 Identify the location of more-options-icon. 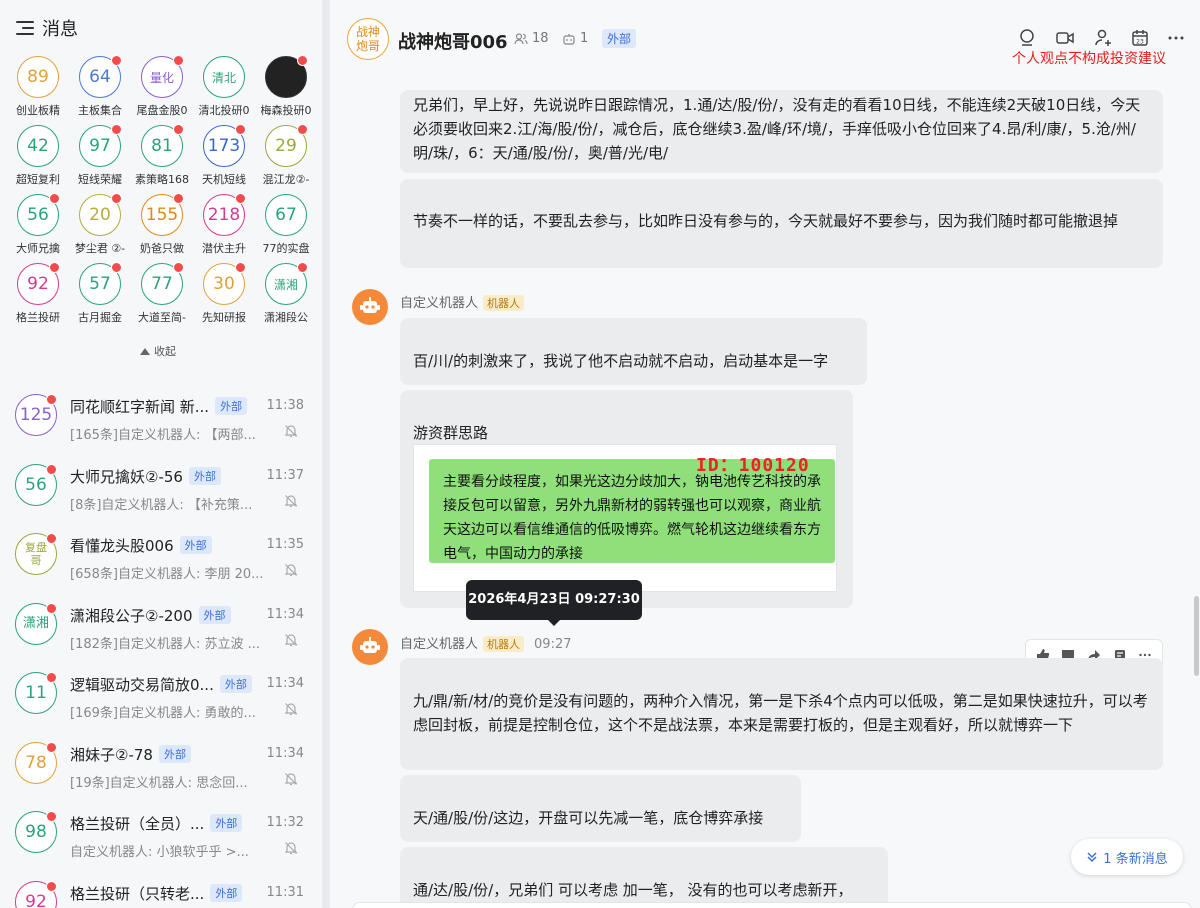
(1176, 38).